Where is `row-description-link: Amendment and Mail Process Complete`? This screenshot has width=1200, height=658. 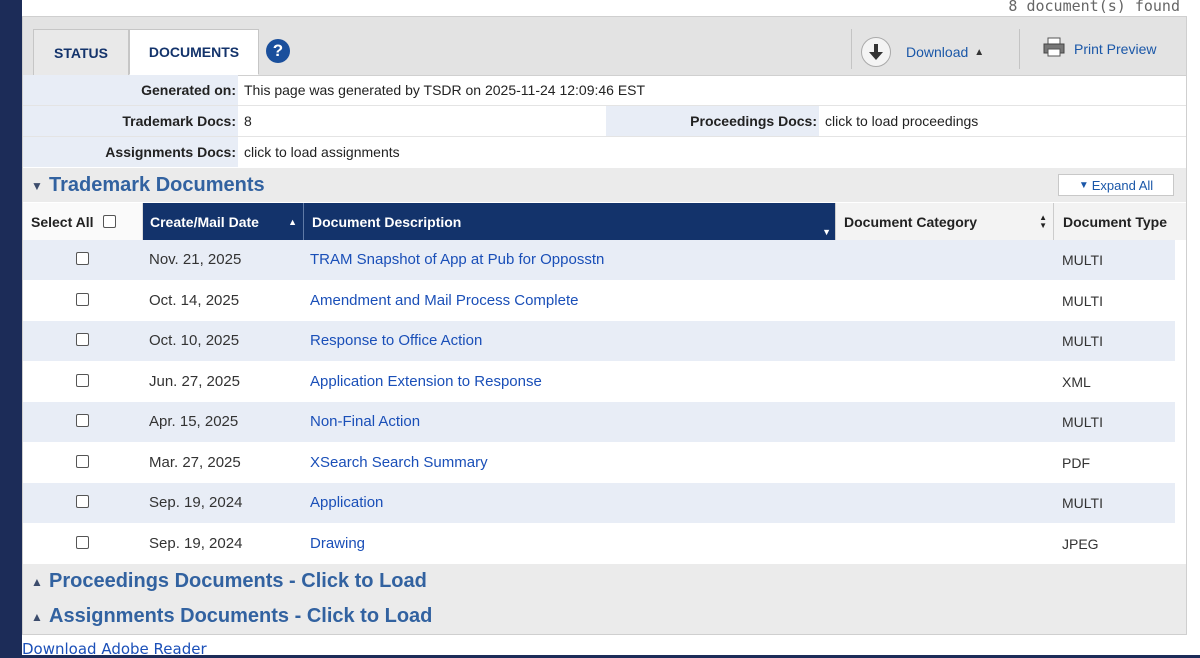 row-description-link: Amendment and Mail Process Complete is located at coordinates (444, 300).